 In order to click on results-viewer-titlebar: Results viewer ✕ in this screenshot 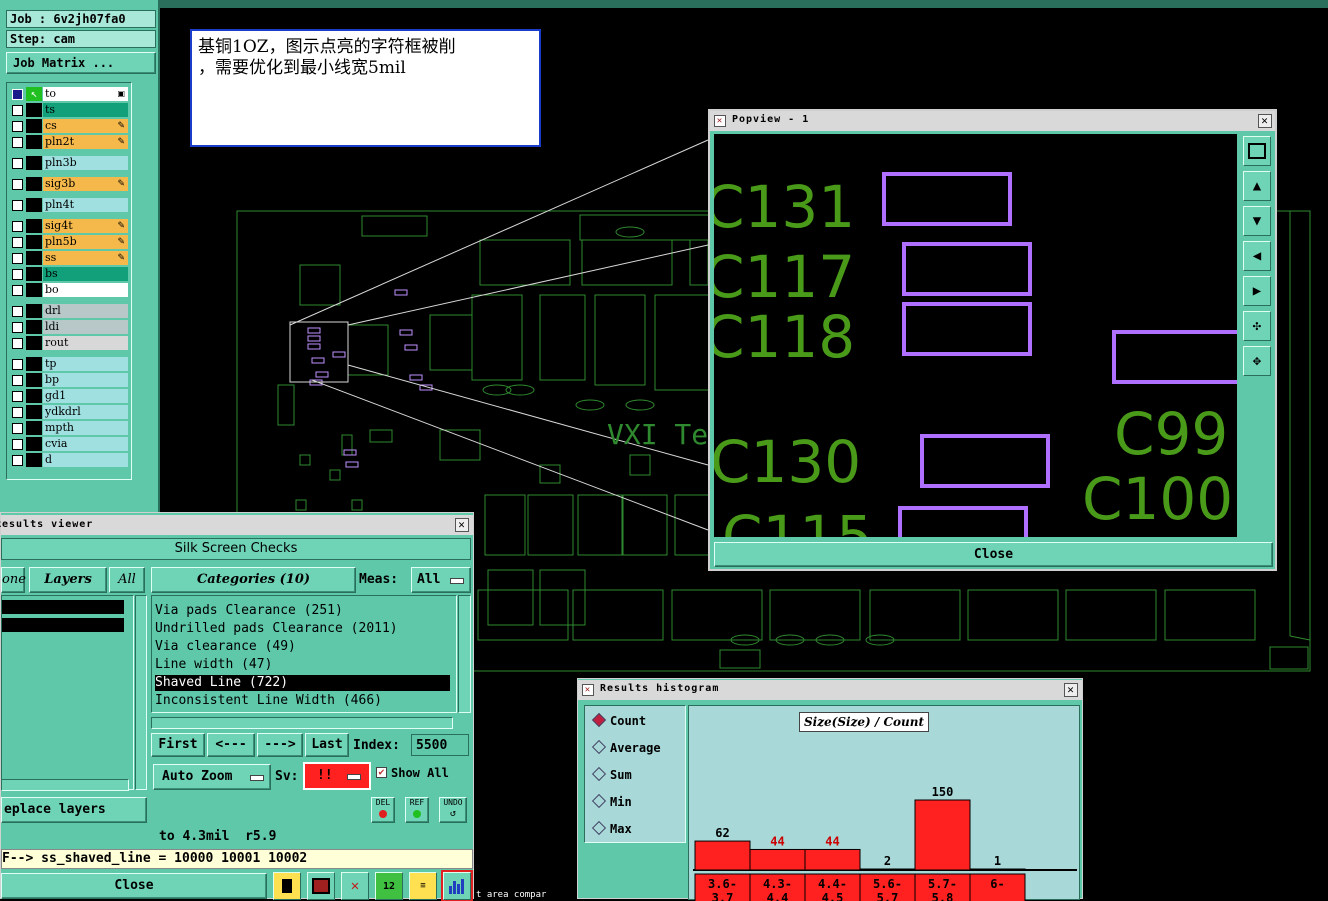, I will do `click(236, 525)`.